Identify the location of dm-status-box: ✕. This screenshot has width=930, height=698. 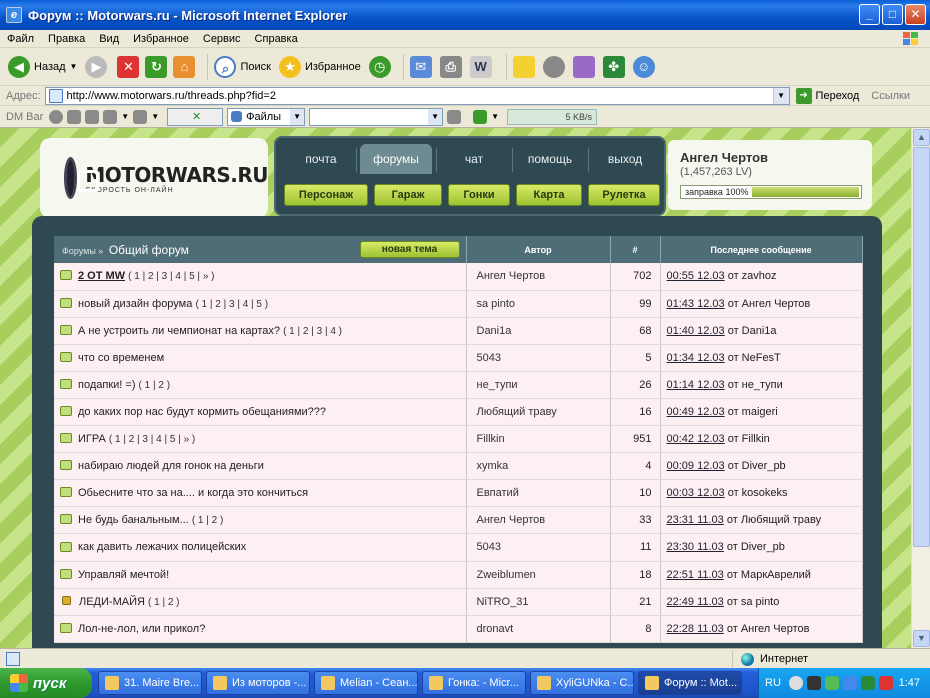
(195, 116).